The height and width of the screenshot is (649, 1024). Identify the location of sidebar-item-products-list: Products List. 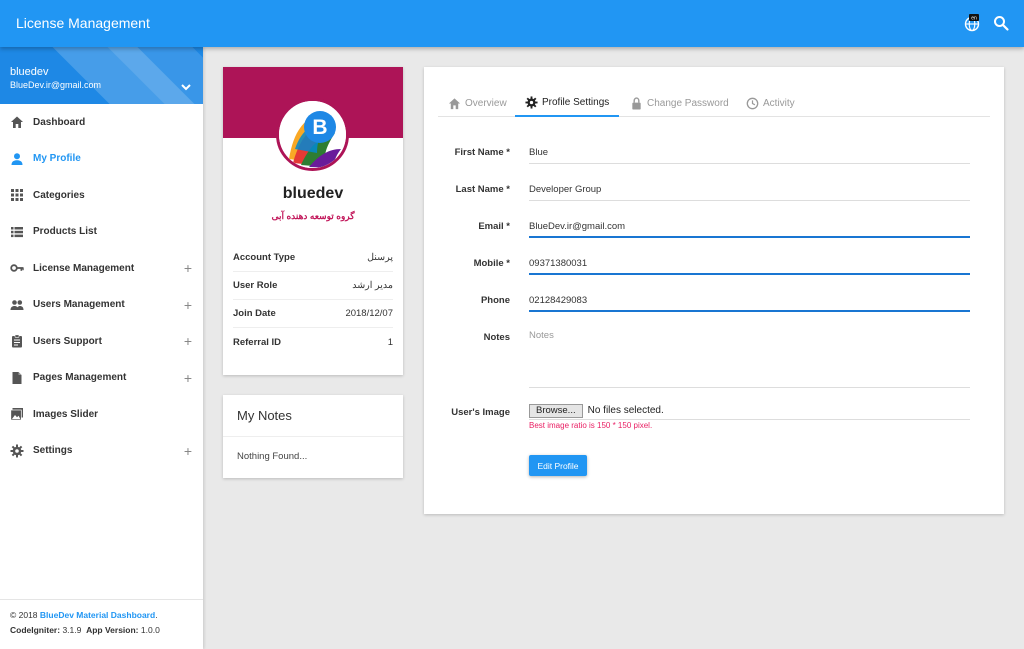
(101, 232).